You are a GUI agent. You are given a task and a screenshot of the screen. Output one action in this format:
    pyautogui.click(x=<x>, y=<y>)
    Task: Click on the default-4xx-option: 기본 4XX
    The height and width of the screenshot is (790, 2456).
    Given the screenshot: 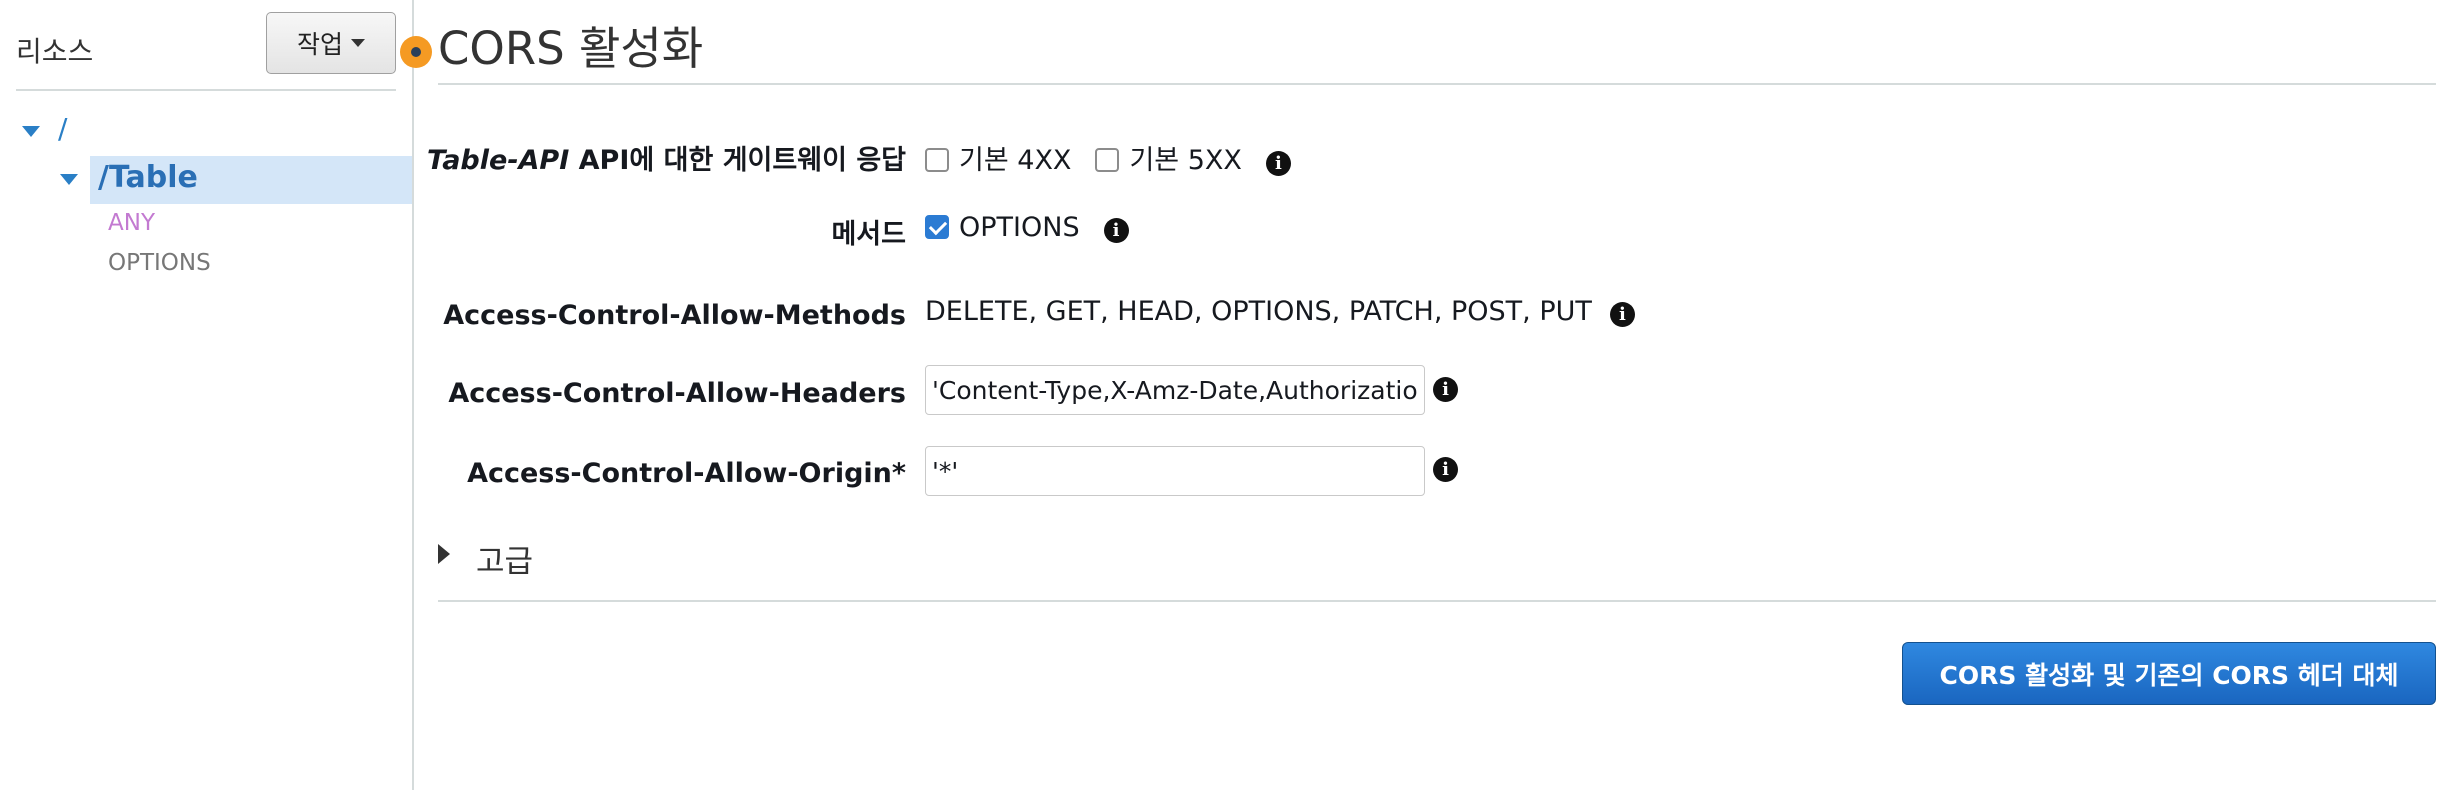 What is the action you would take?
    pyautogui.click(x=998, y=160)
    